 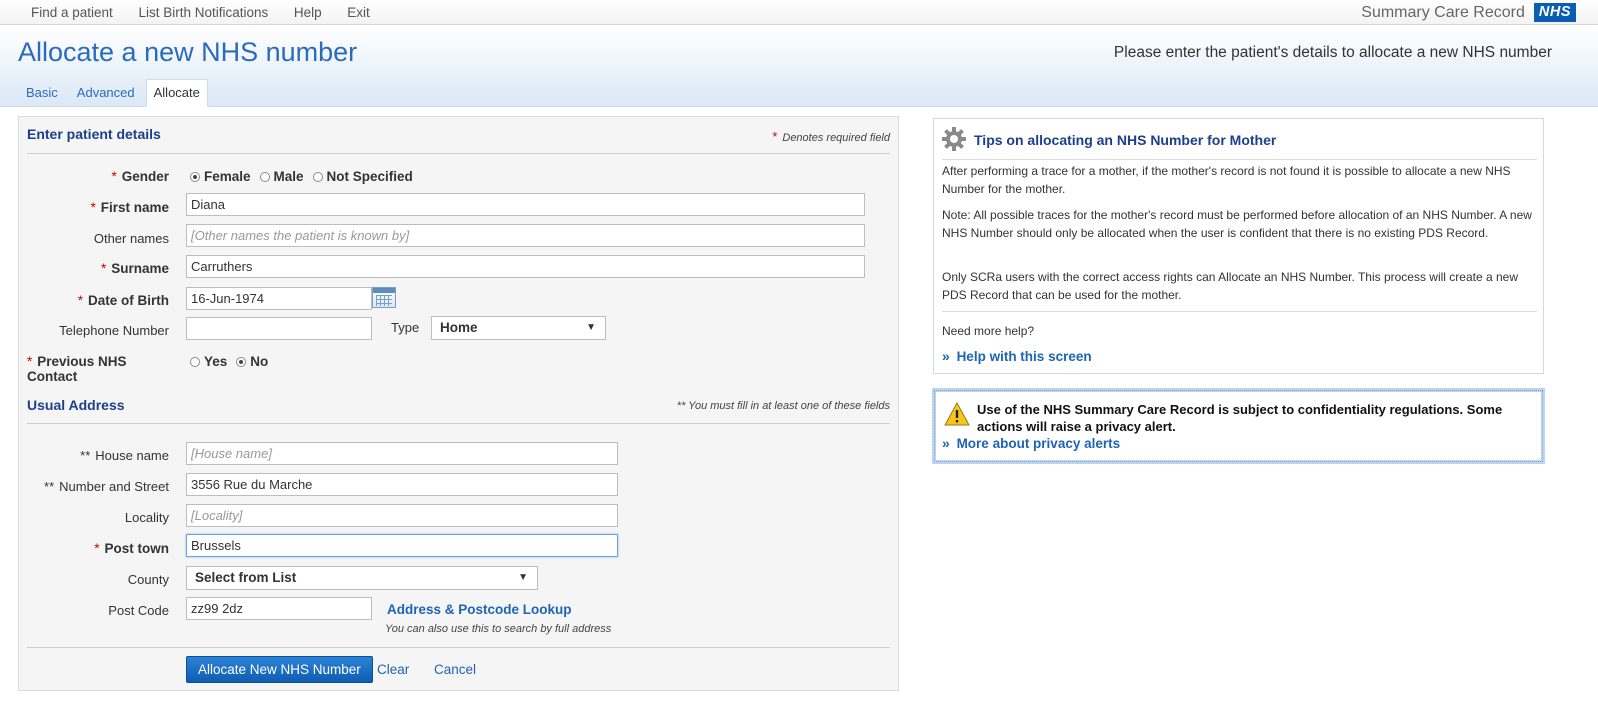 I want to click on address-postcode-lookup-link: Address & Postcode Lookup, so click(x=479, y=609).